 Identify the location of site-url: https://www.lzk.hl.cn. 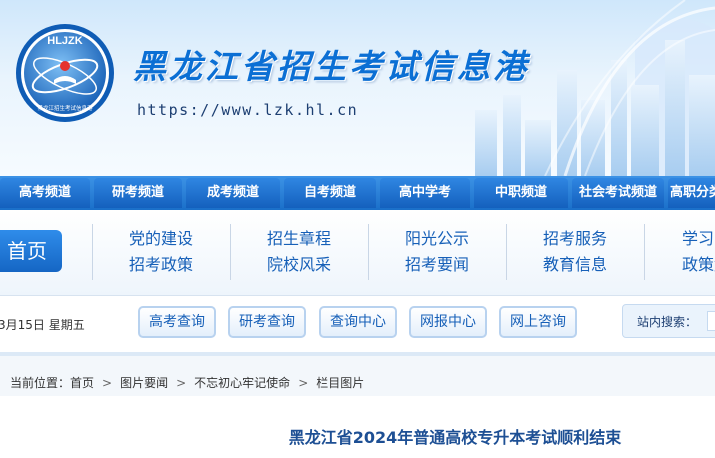
(248, 110).